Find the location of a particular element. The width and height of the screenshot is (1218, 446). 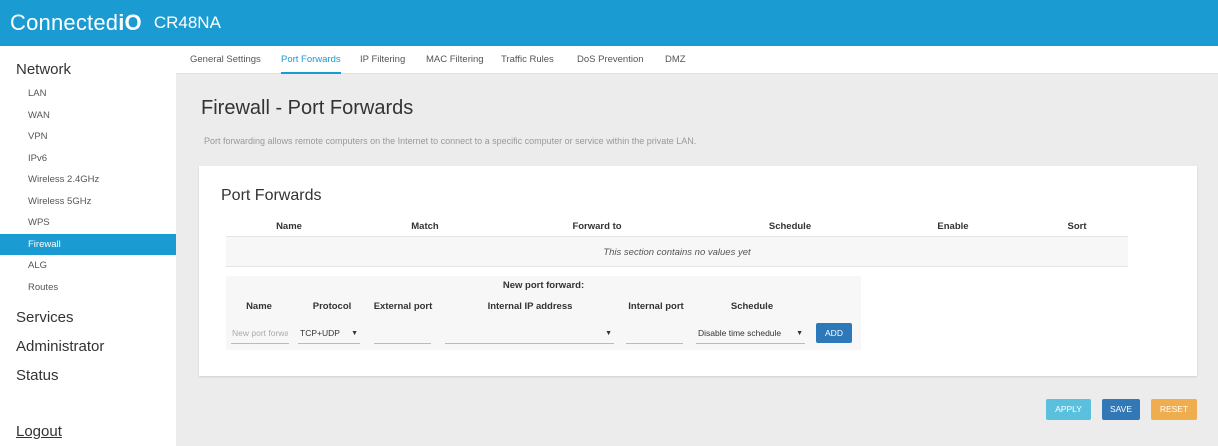

tab-traffic-rules: Traffic Rules is located at coordinates (527, 60).